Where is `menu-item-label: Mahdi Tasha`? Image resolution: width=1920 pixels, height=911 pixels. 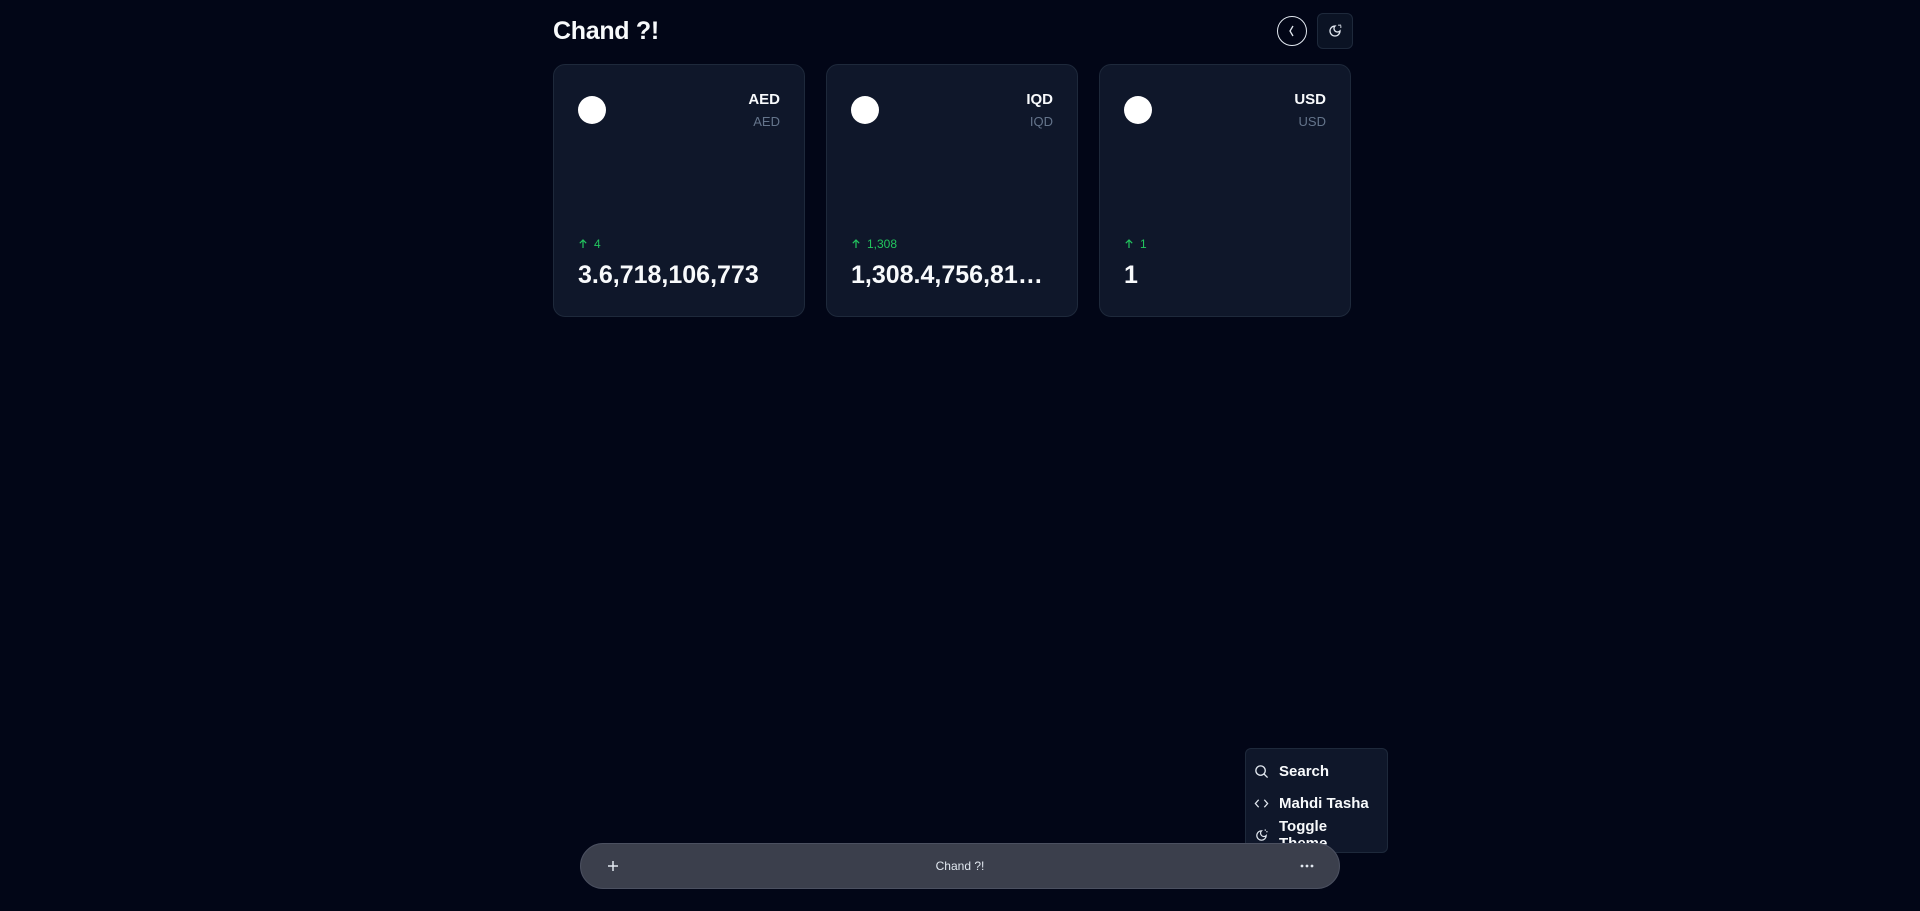 menu-item-label: Mahdi Tasha is located at coordinates (1324, 803).